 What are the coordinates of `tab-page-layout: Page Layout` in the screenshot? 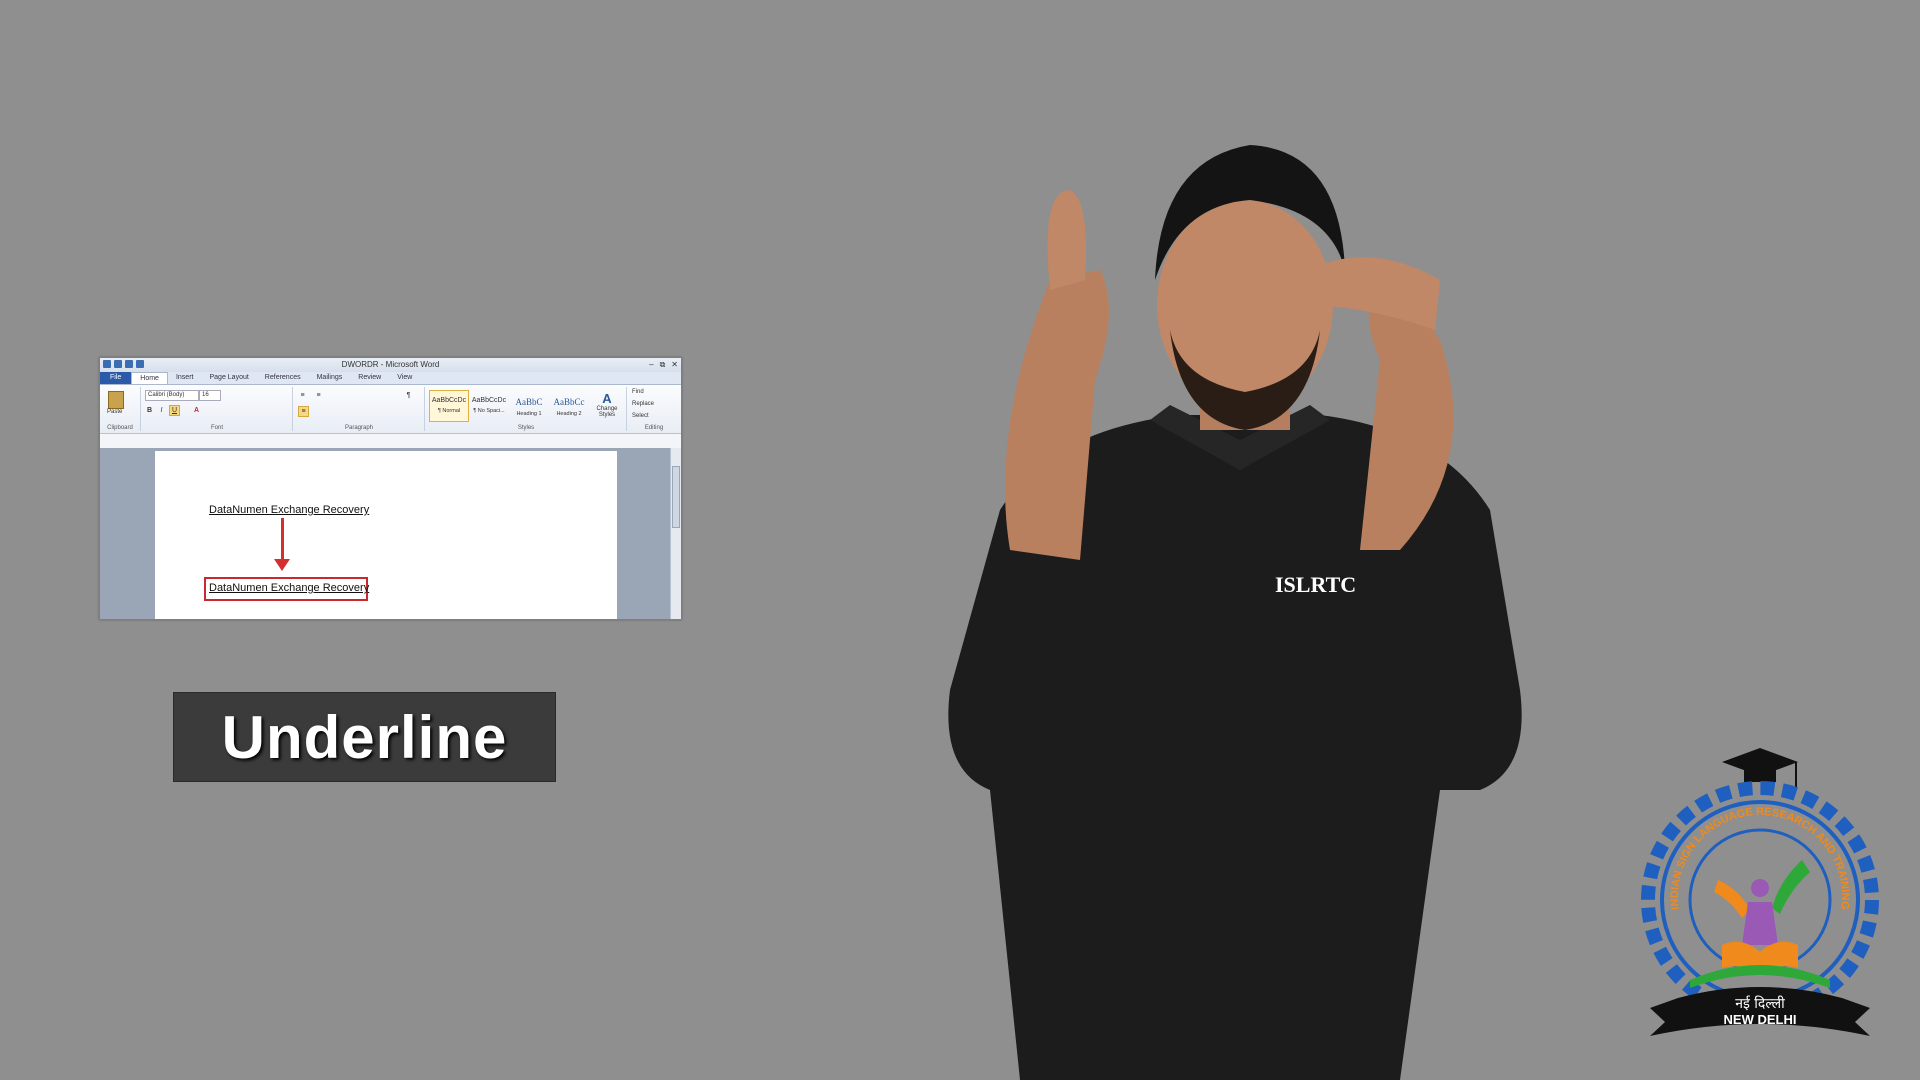 It's located at (229, 377).